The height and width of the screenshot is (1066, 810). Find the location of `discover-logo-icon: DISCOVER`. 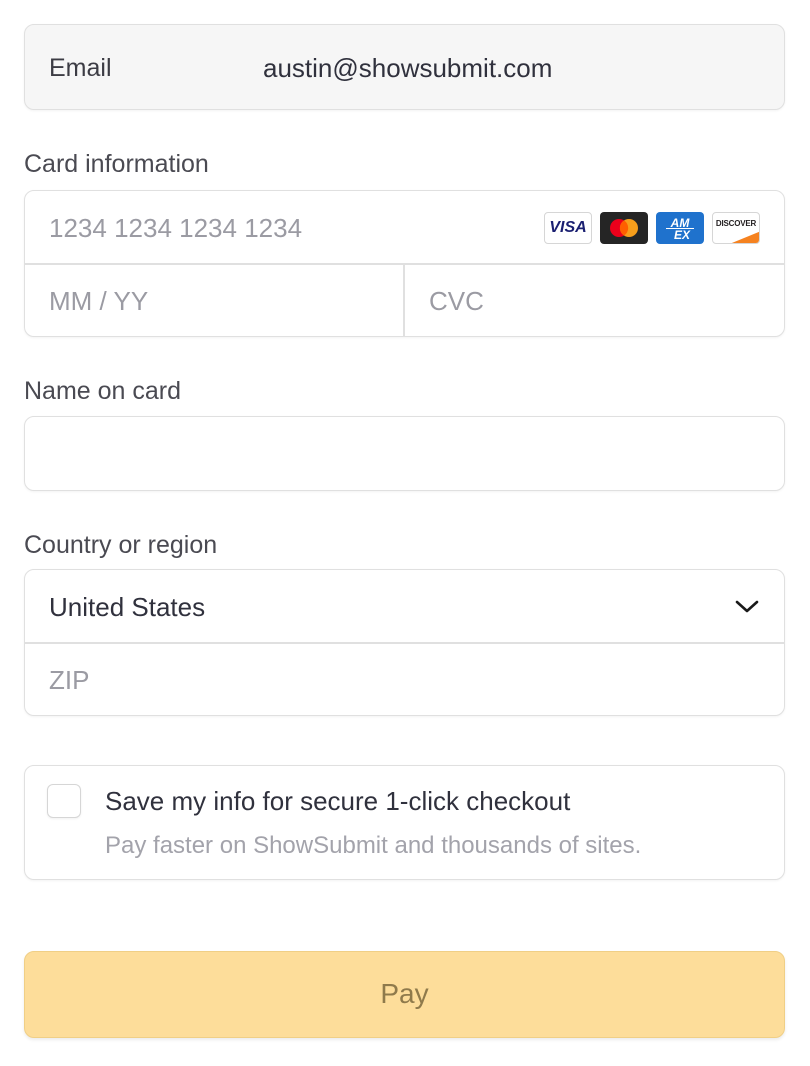

discover-logo-icon: DISCOVER is located at coordinates (736, 228).